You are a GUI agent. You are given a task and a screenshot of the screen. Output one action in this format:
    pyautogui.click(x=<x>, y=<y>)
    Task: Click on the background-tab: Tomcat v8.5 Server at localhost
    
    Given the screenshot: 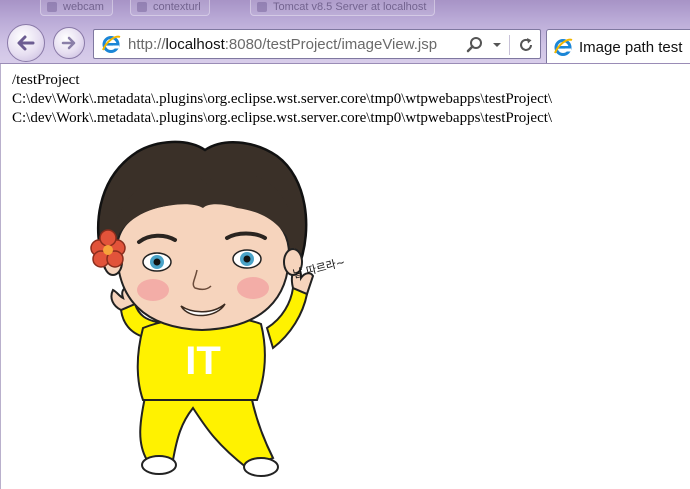 What is the action you would take?
    pyautogui.click(x=343, y=8)
    